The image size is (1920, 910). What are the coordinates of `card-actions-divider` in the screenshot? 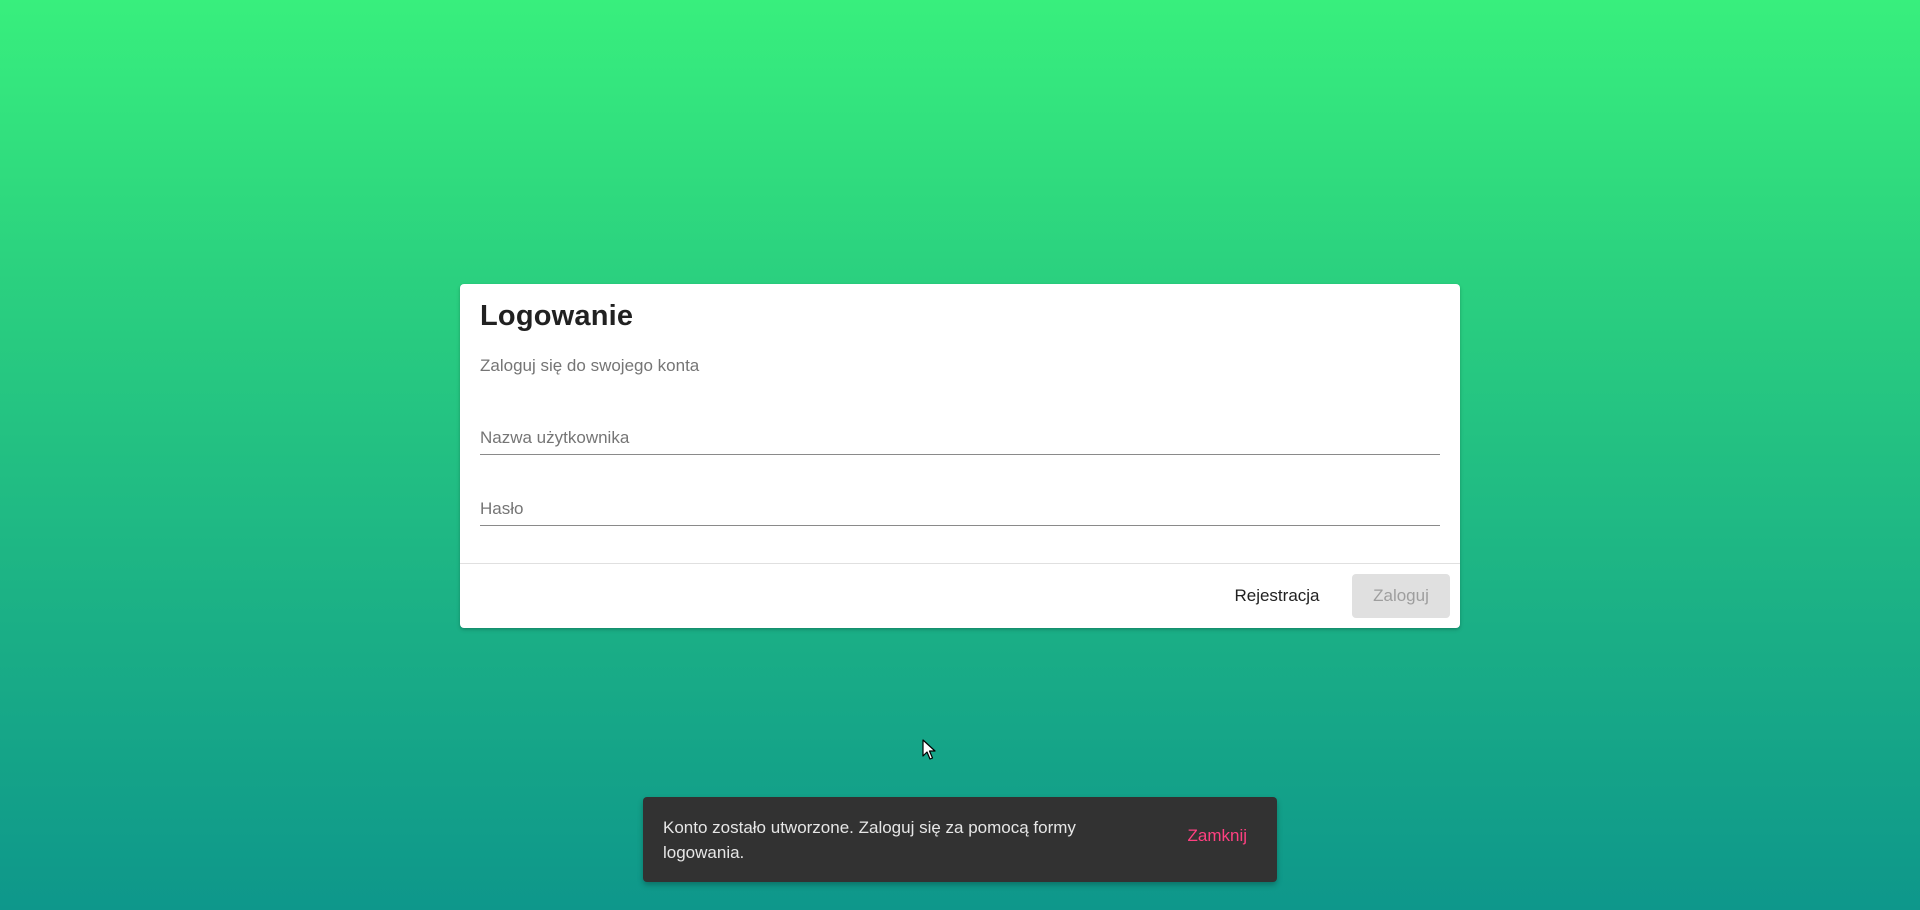 It's located at (960, 563).